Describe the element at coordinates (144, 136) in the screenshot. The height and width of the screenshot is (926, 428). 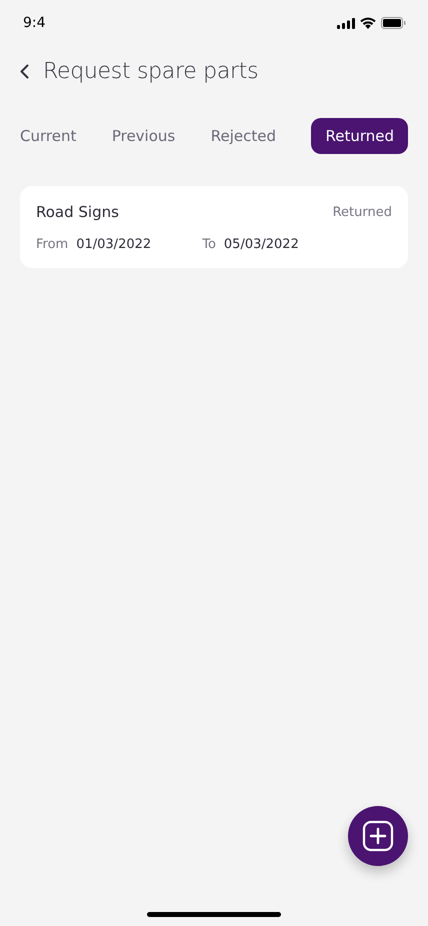
I see `tab: Previous` at that location.